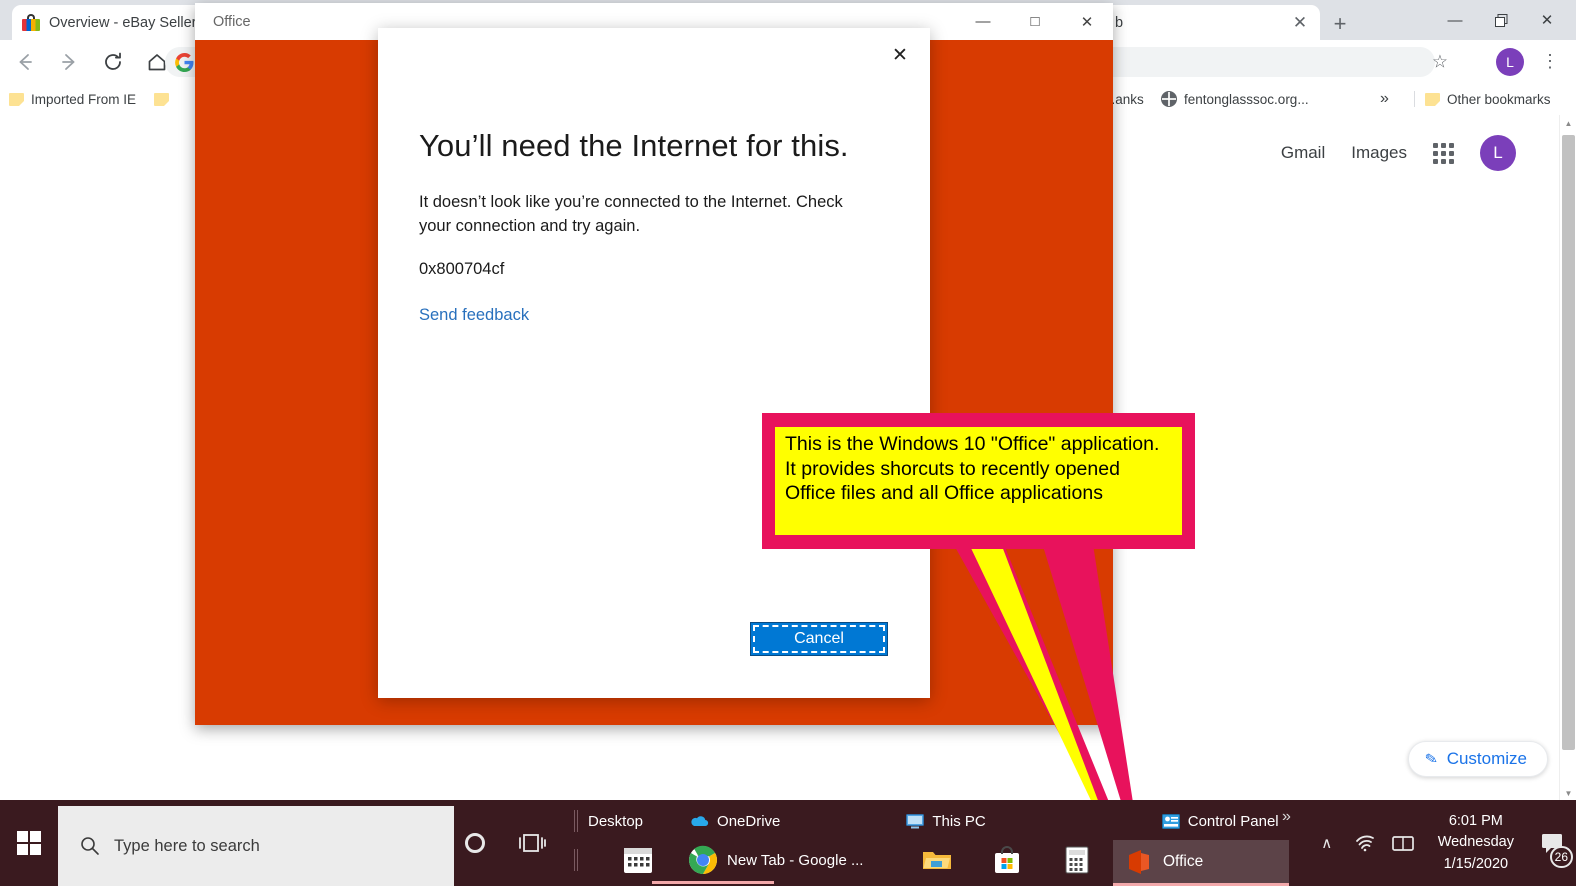  I want to click on focus-outline, so click(819, 639).